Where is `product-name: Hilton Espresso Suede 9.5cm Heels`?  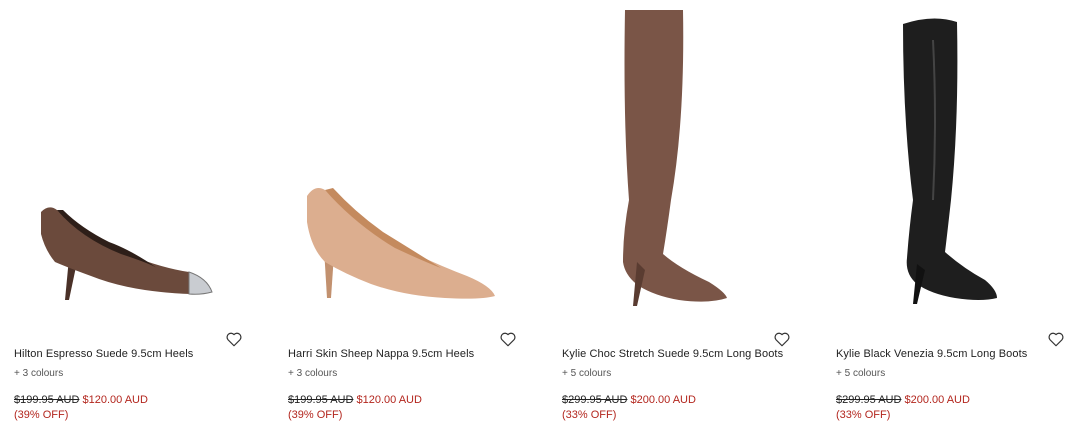
product-name: Hilton Espresso Suede 9.5cm Heels is located at coordinates (103, 354).